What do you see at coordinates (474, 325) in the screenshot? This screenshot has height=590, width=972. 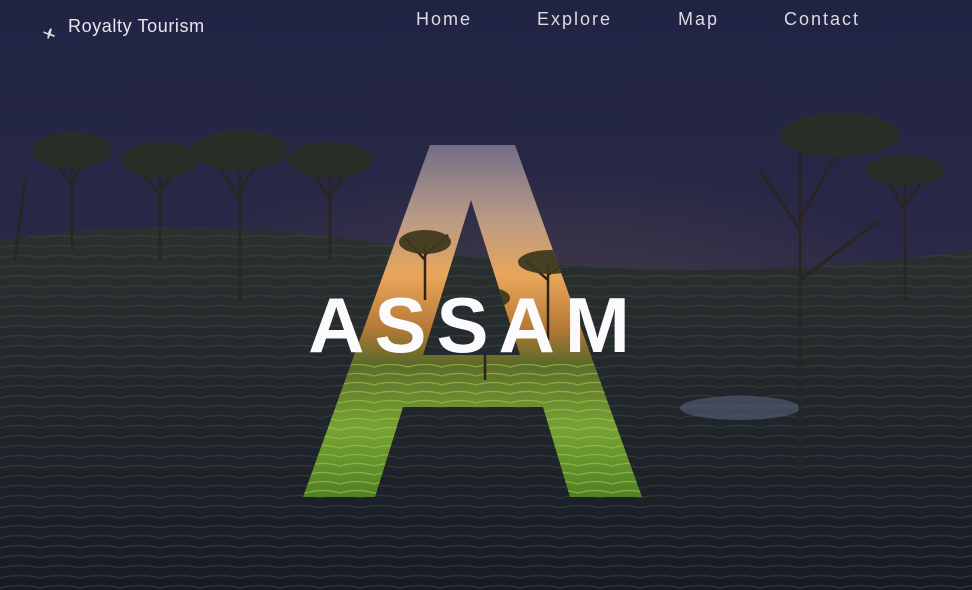 I see `hero-title: ASSAM` at bounding box center [474, 325].